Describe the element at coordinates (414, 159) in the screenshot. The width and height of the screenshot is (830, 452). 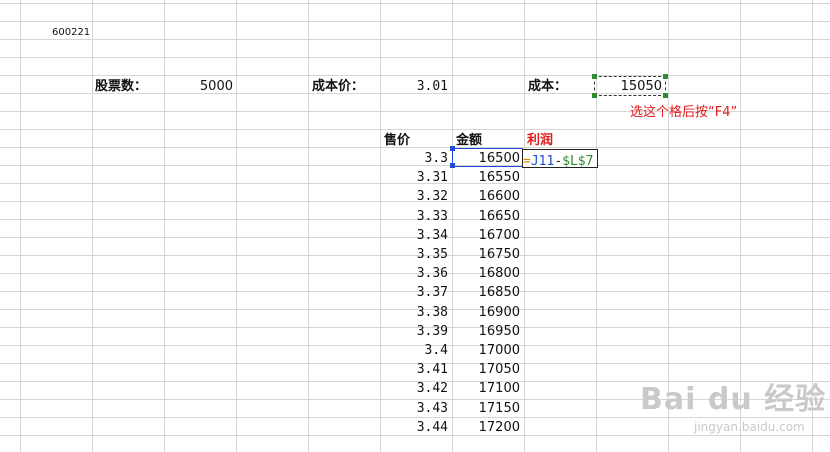
I see `price-cell: 3.3` at that location.